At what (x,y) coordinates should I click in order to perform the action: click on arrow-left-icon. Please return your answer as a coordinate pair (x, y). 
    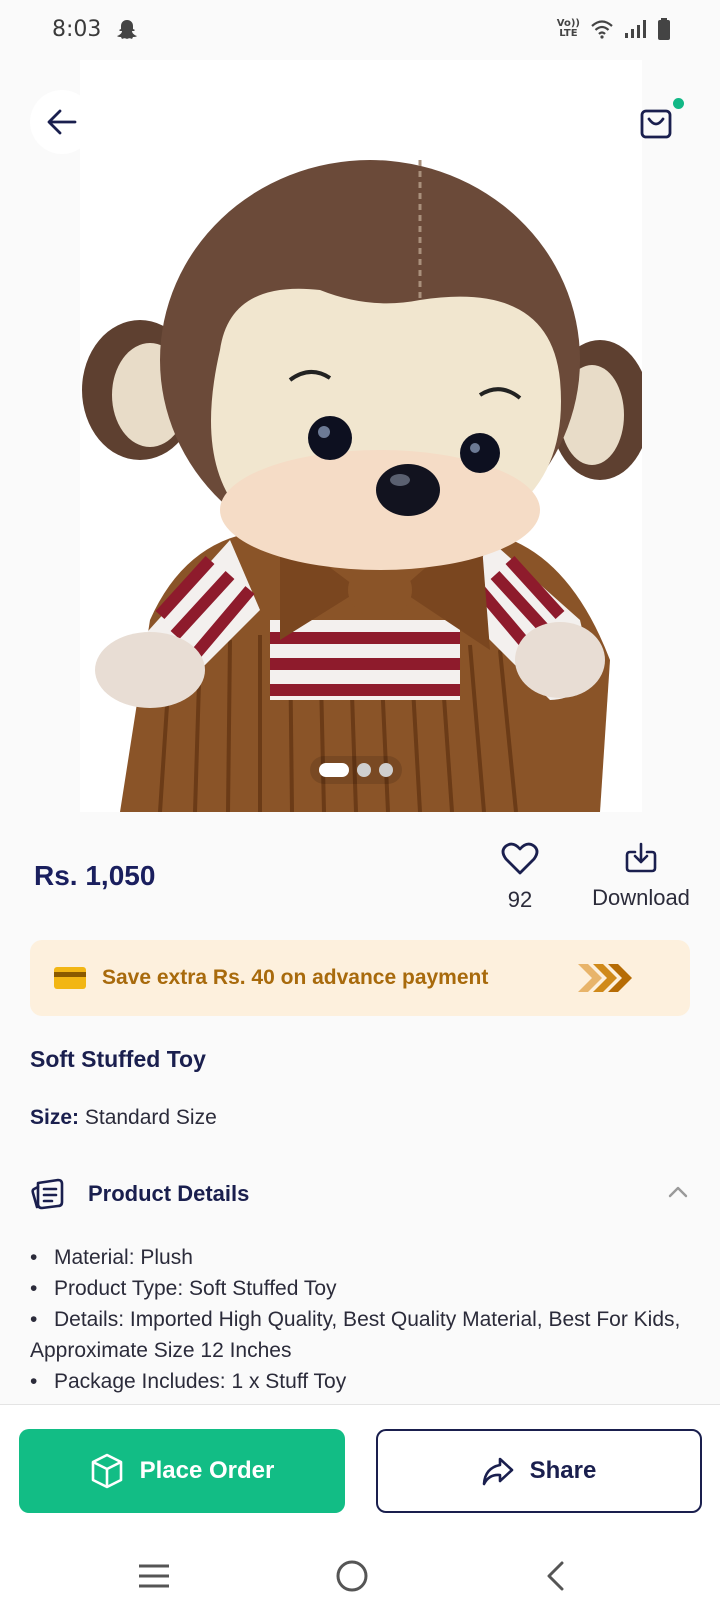
    Looking at the image, I should click on (62, 122).